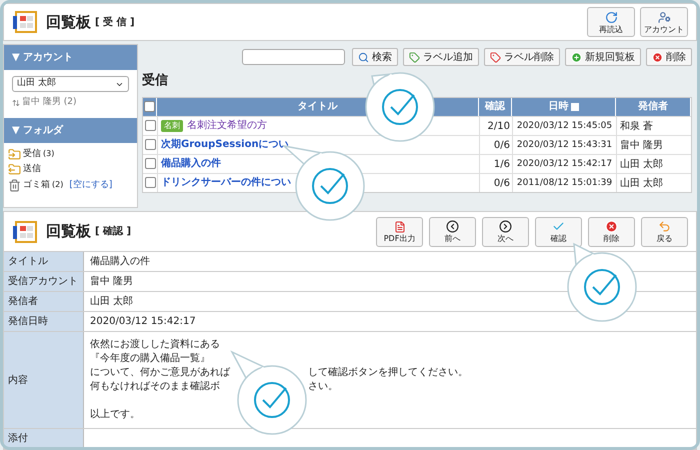  Describe the element at coordinates (363, 57) in the screenshot. I see `search-icon` at that location.